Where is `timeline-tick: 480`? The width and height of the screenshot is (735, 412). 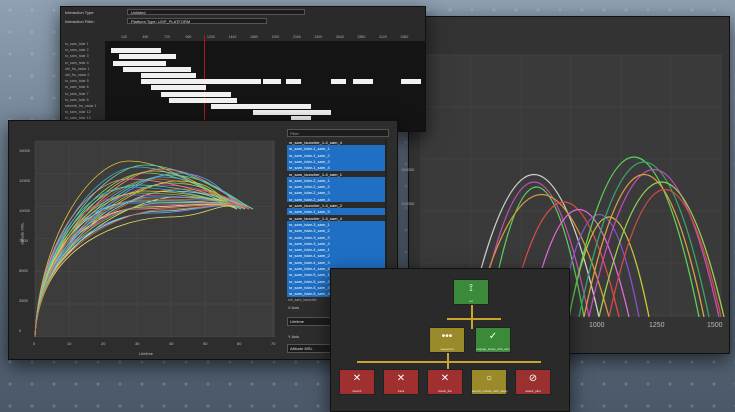 timeline-tick: 480 is located at coordinates (145, 37).